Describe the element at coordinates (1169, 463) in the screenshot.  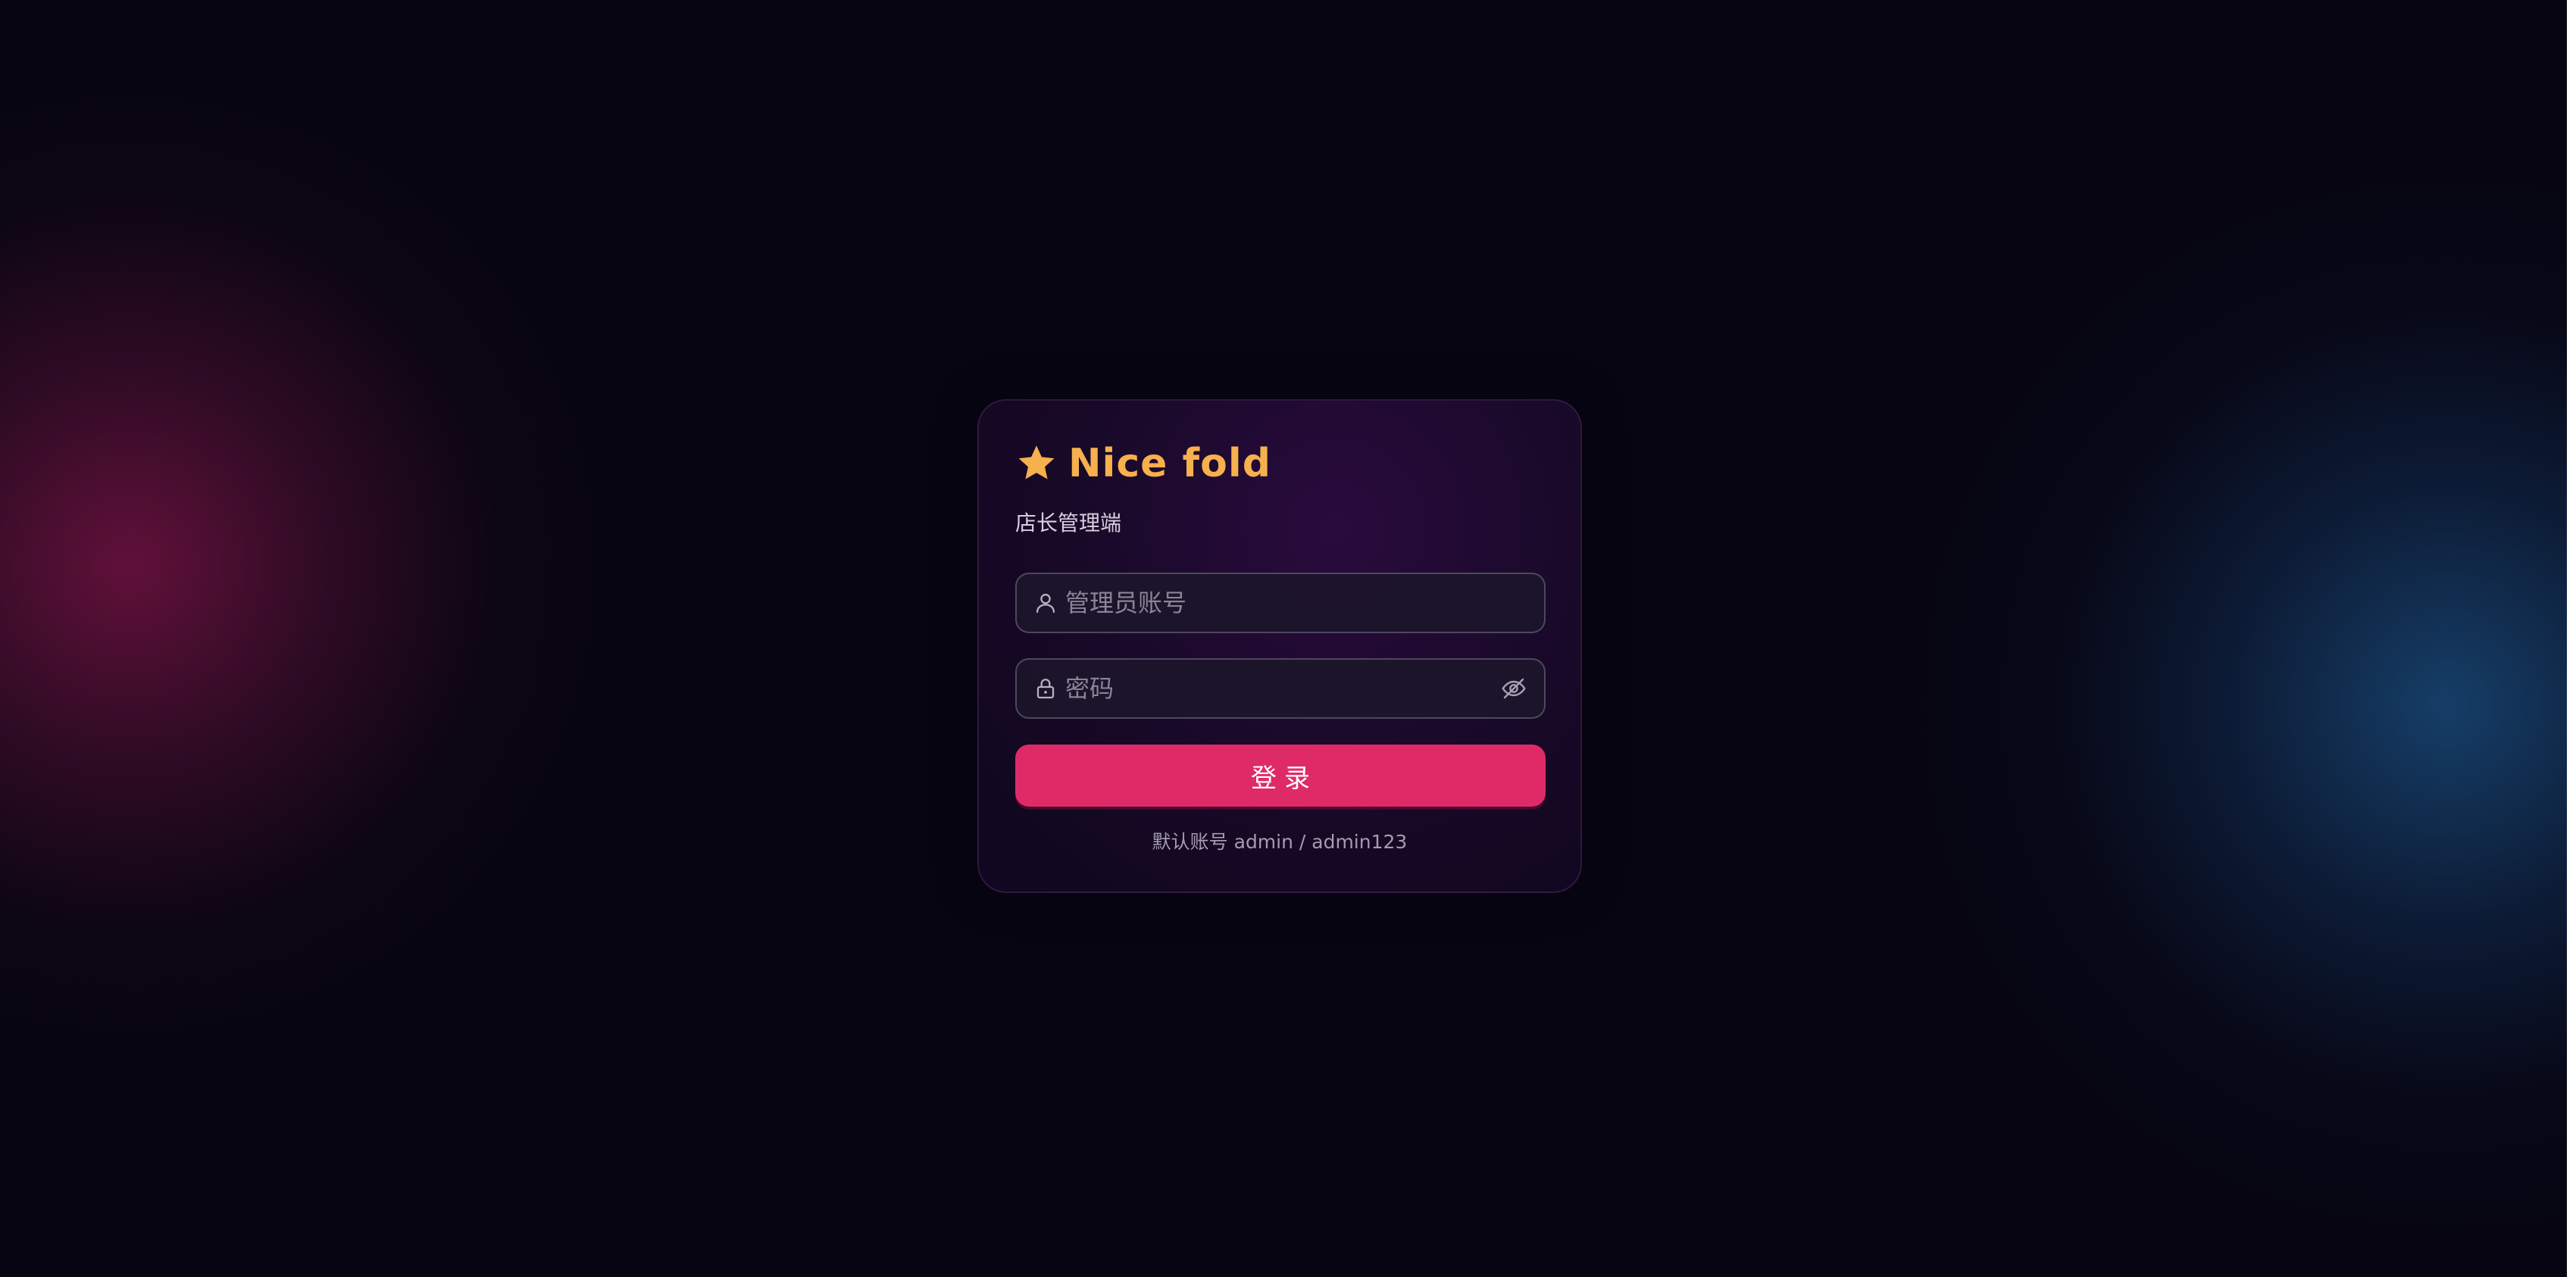
I see `brand-title: Nice fold` at that location.